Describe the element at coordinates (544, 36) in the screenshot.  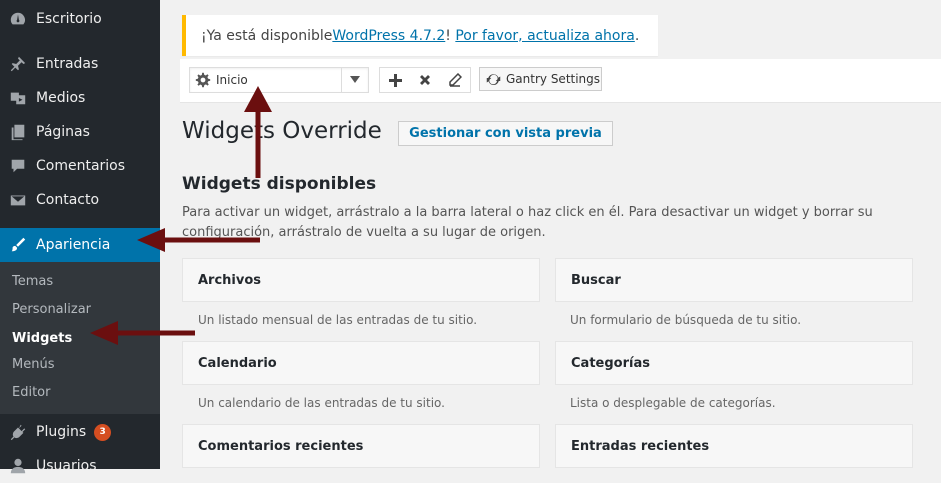
I see `update-now-link: Por favor, actualiza ahora` at that location.